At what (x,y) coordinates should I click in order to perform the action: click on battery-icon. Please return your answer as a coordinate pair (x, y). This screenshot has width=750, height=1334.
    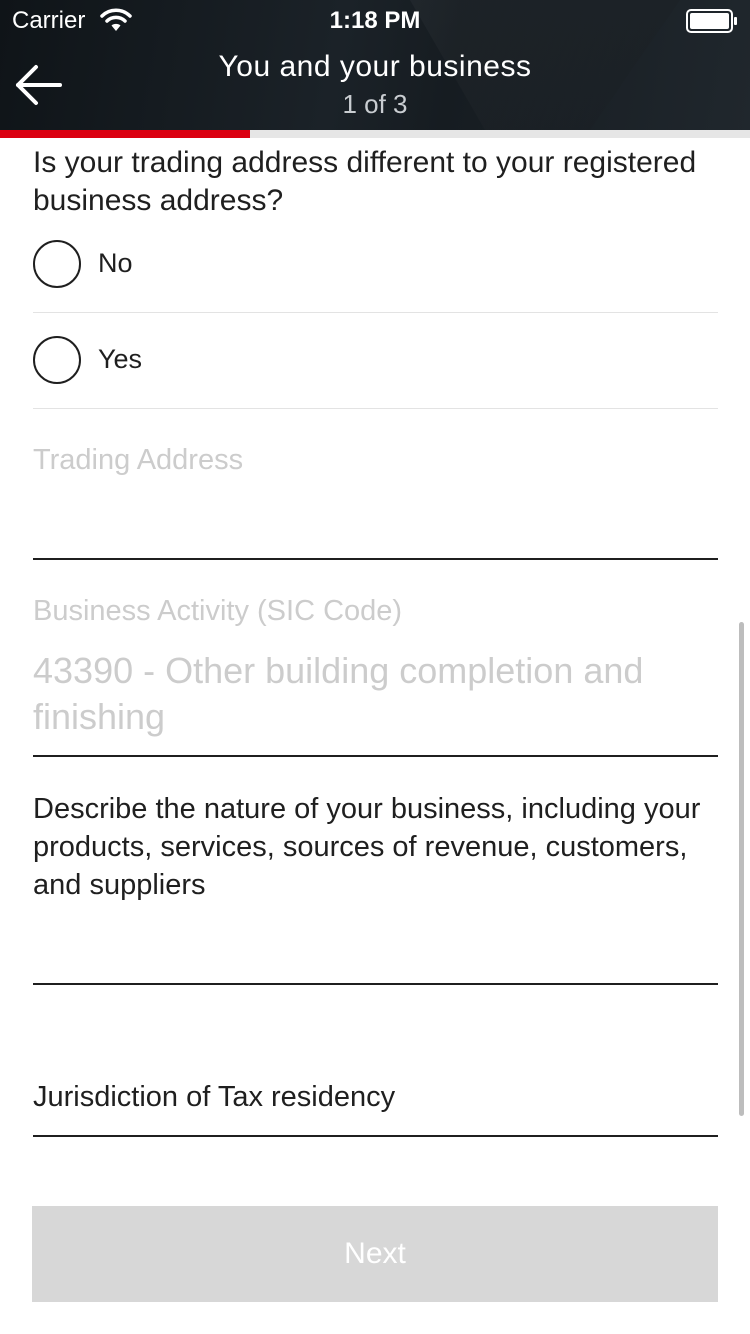
    Looking at the image, I should click on (711, 21).